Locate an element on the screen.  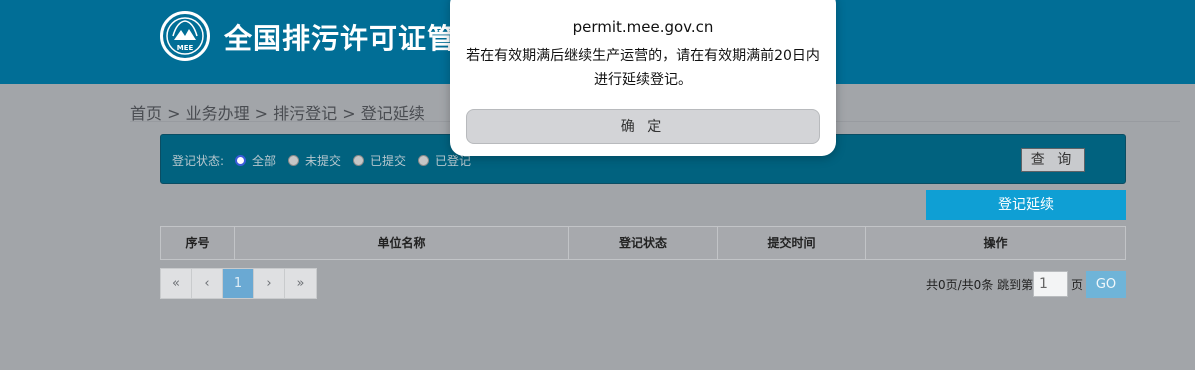
go-button: GO is located at coordinates (1106, 284).